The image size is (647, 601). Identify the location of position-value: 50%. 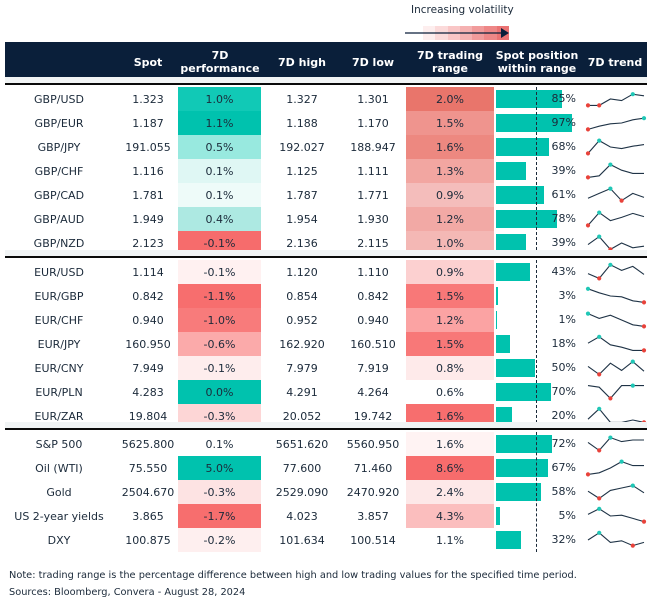
(563, 367).